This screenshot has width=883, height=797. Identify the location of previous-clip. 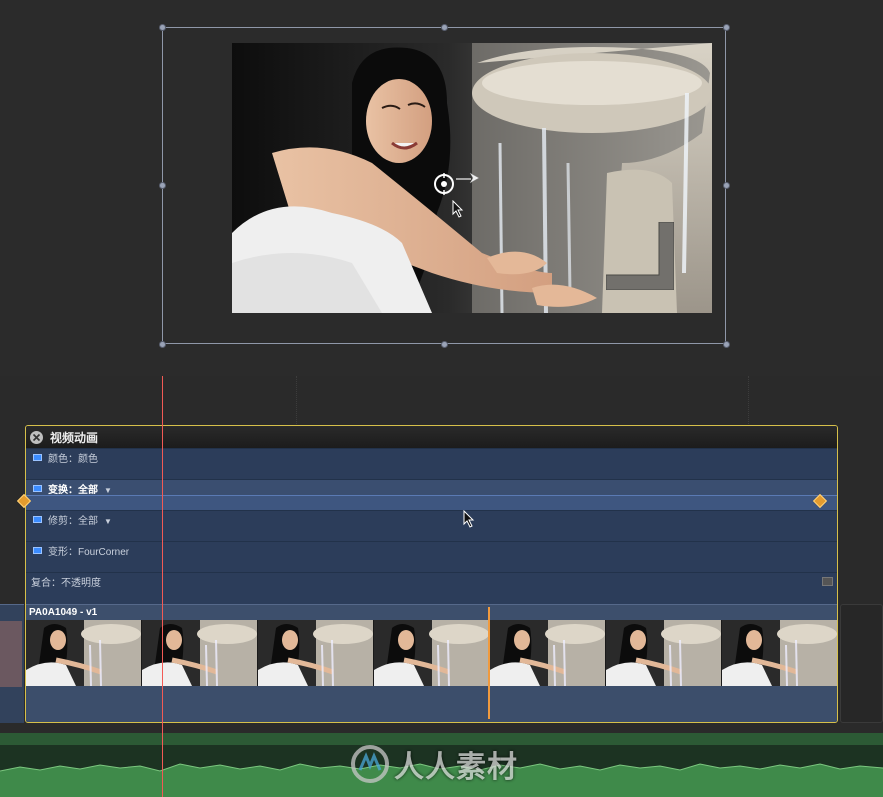
(12, 663).